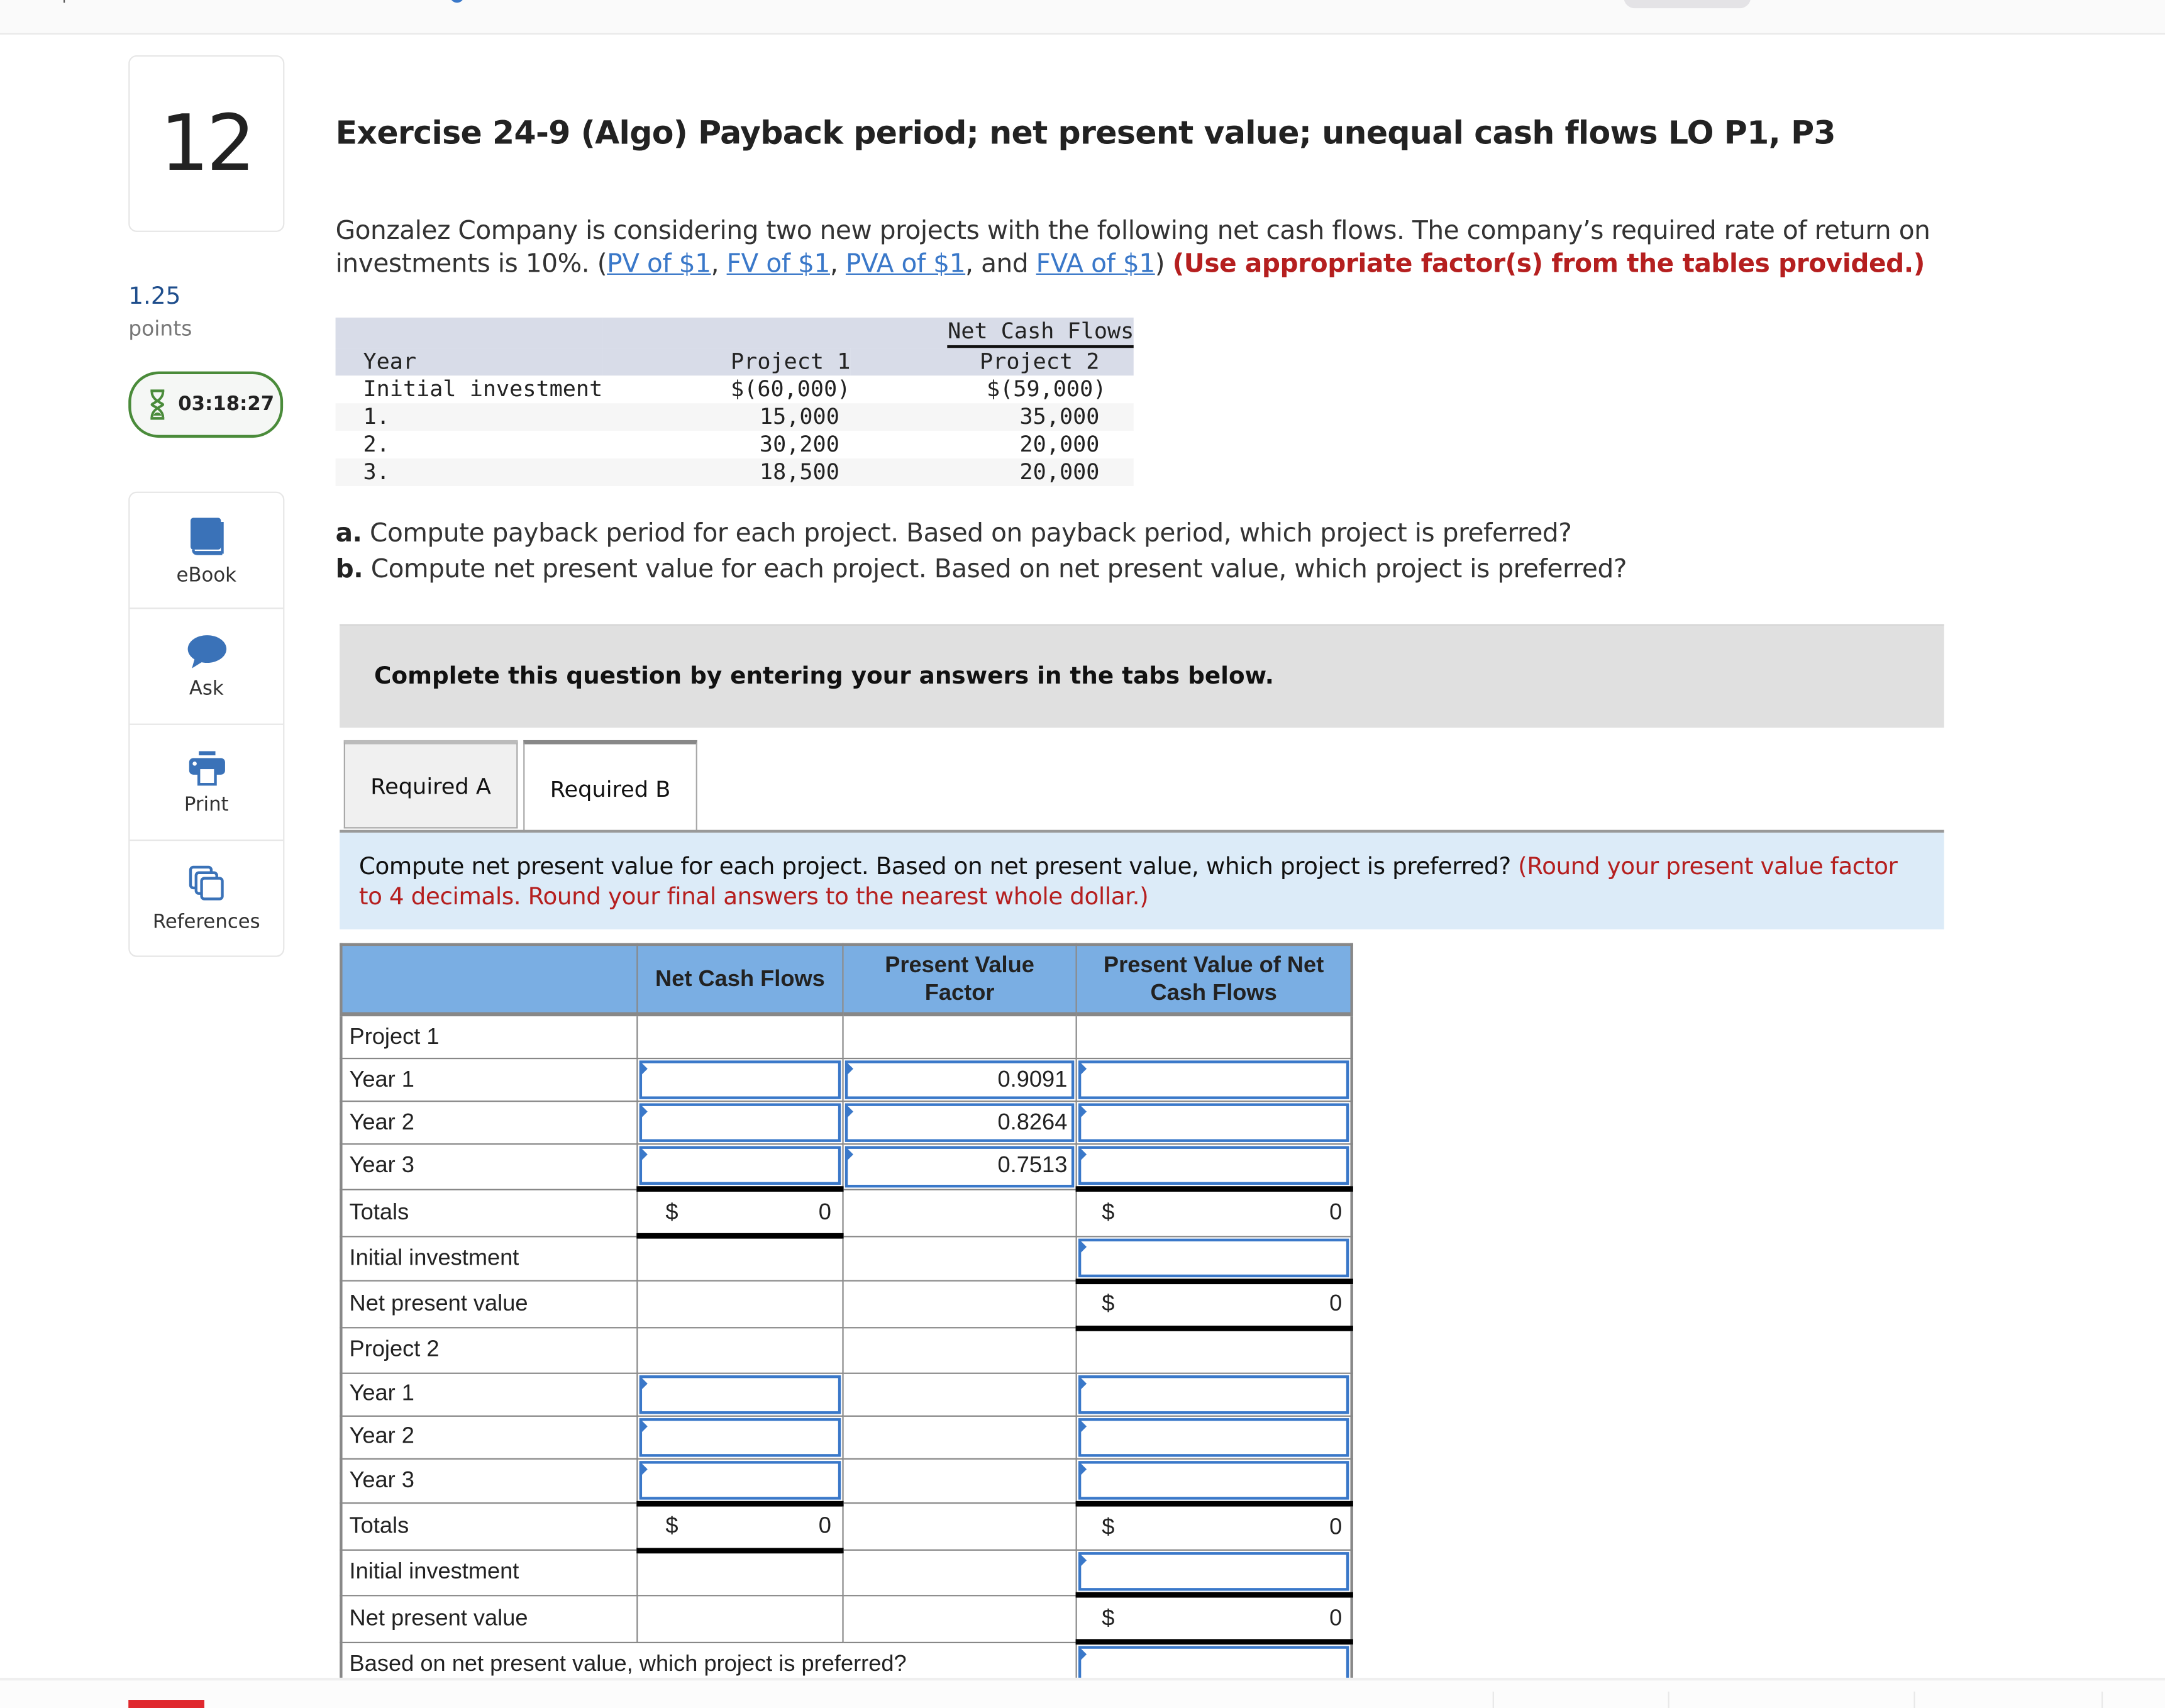 Image resolution: width=2165 pixels, height=1708 pixels. I want to click on p2-year-1-pv-input, so click(1213, 1394).